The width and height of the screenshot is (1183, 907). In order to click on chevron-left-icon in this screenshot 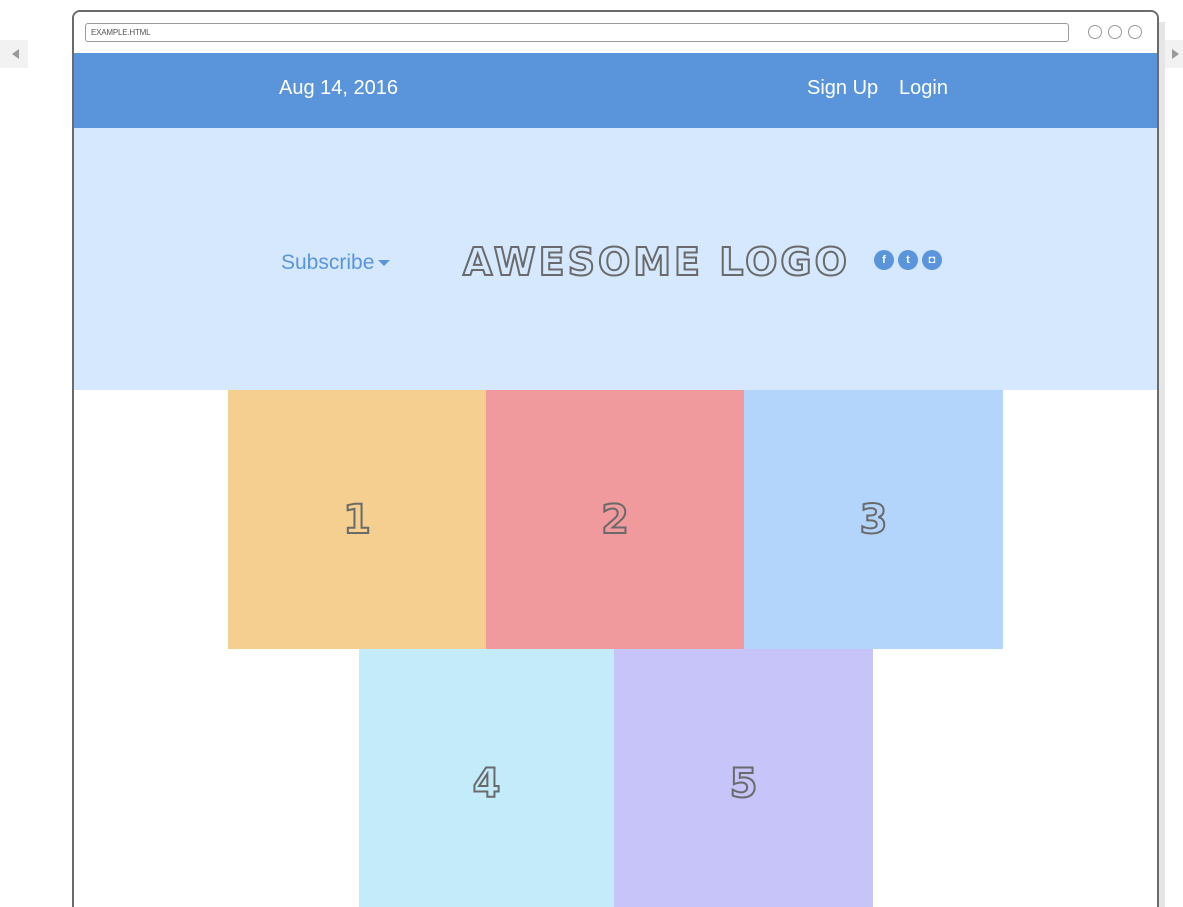, I will do `click(15, 54)`.